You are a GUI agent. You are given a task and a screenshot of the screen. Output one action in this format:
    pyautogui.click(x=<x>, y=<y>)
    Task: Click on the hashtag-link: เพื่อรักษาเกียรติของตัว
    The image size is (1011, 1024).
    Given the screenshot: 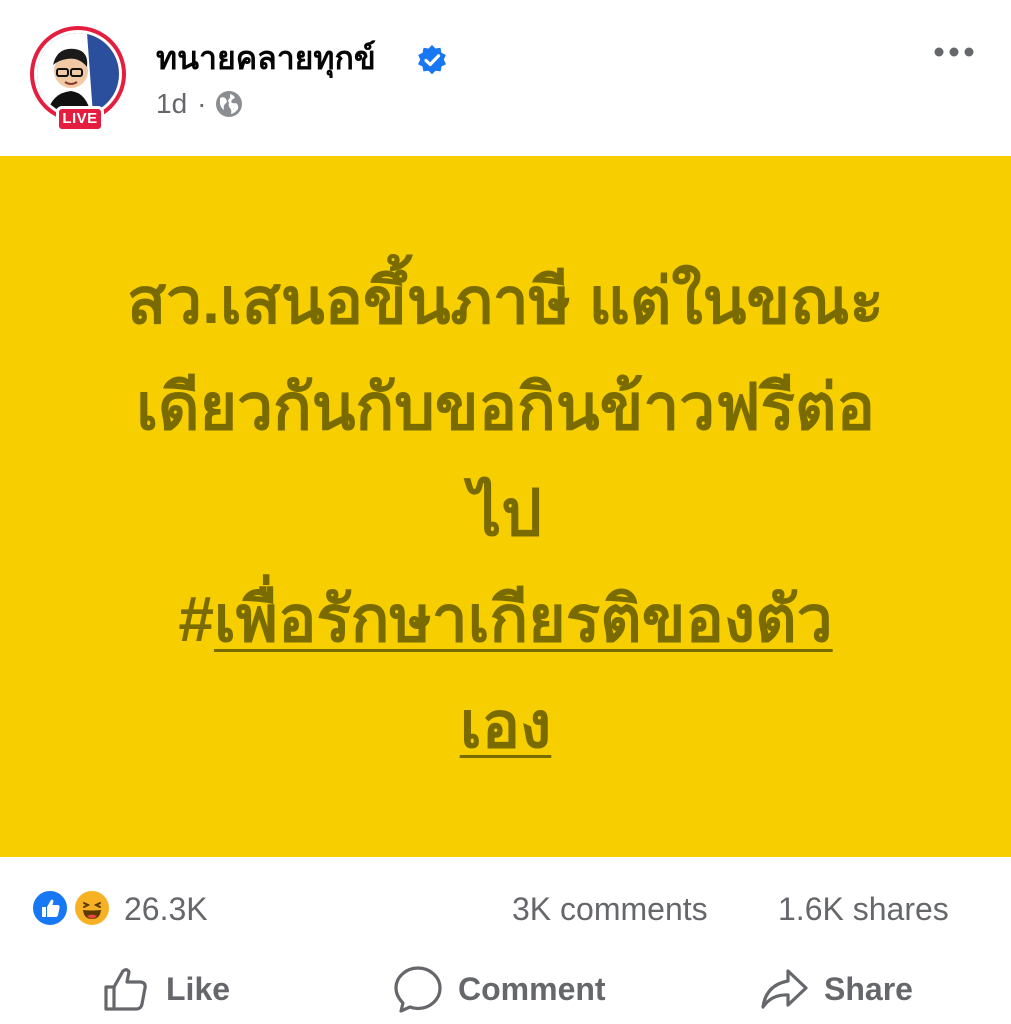 What is the action you would take?
    pyautogui.click(x=523, y=619)
    